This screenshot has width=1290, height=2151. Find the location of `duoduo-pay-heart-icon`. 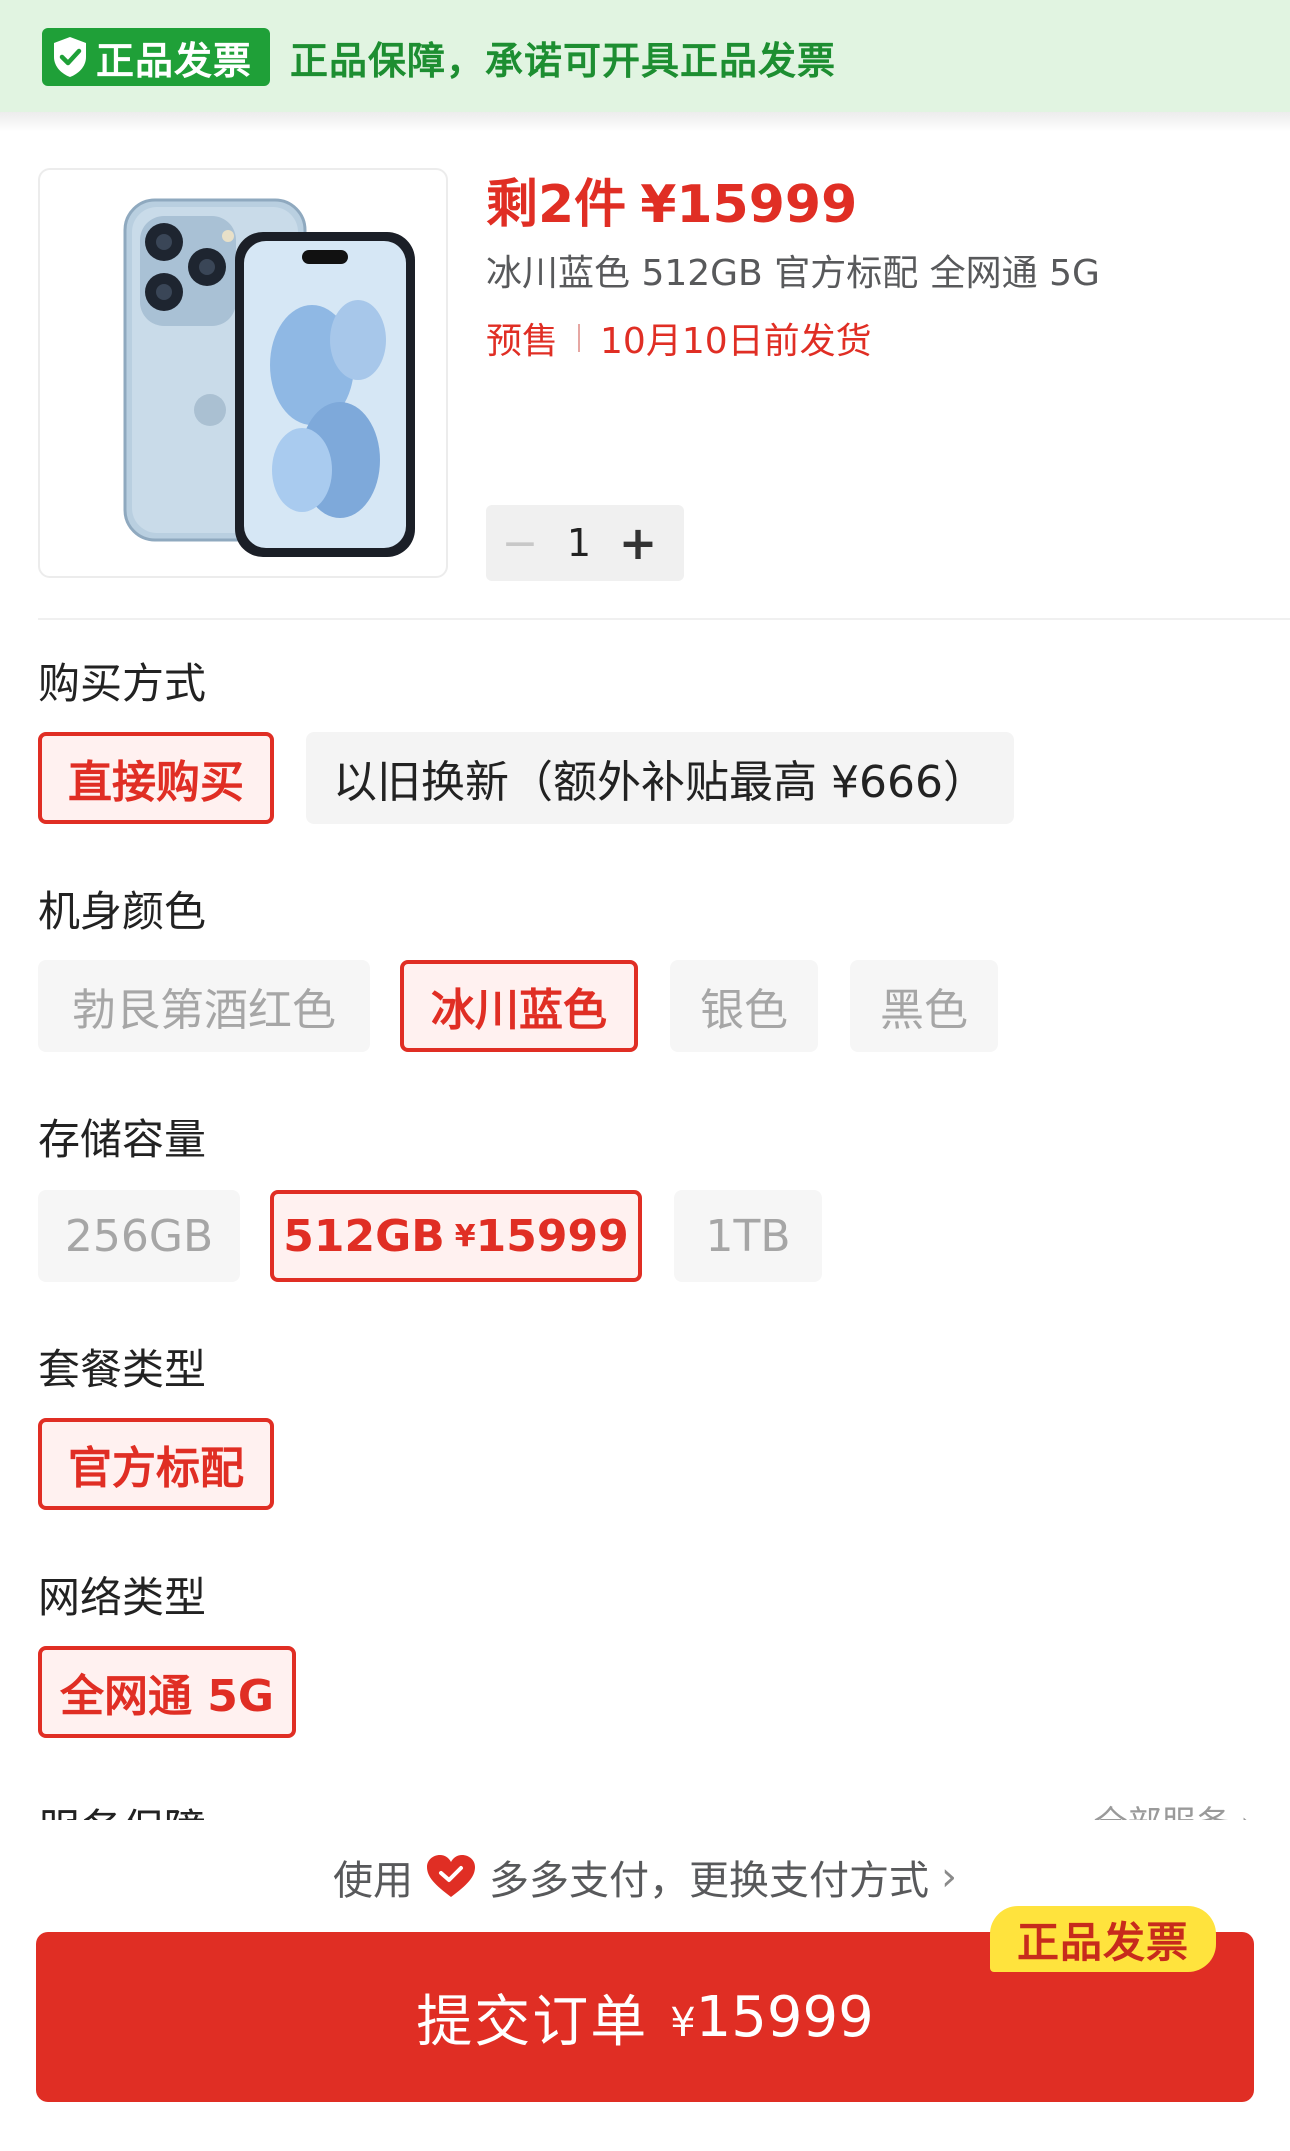

duoduo-pay-heart-icon is located at coordinates (451, 1876).